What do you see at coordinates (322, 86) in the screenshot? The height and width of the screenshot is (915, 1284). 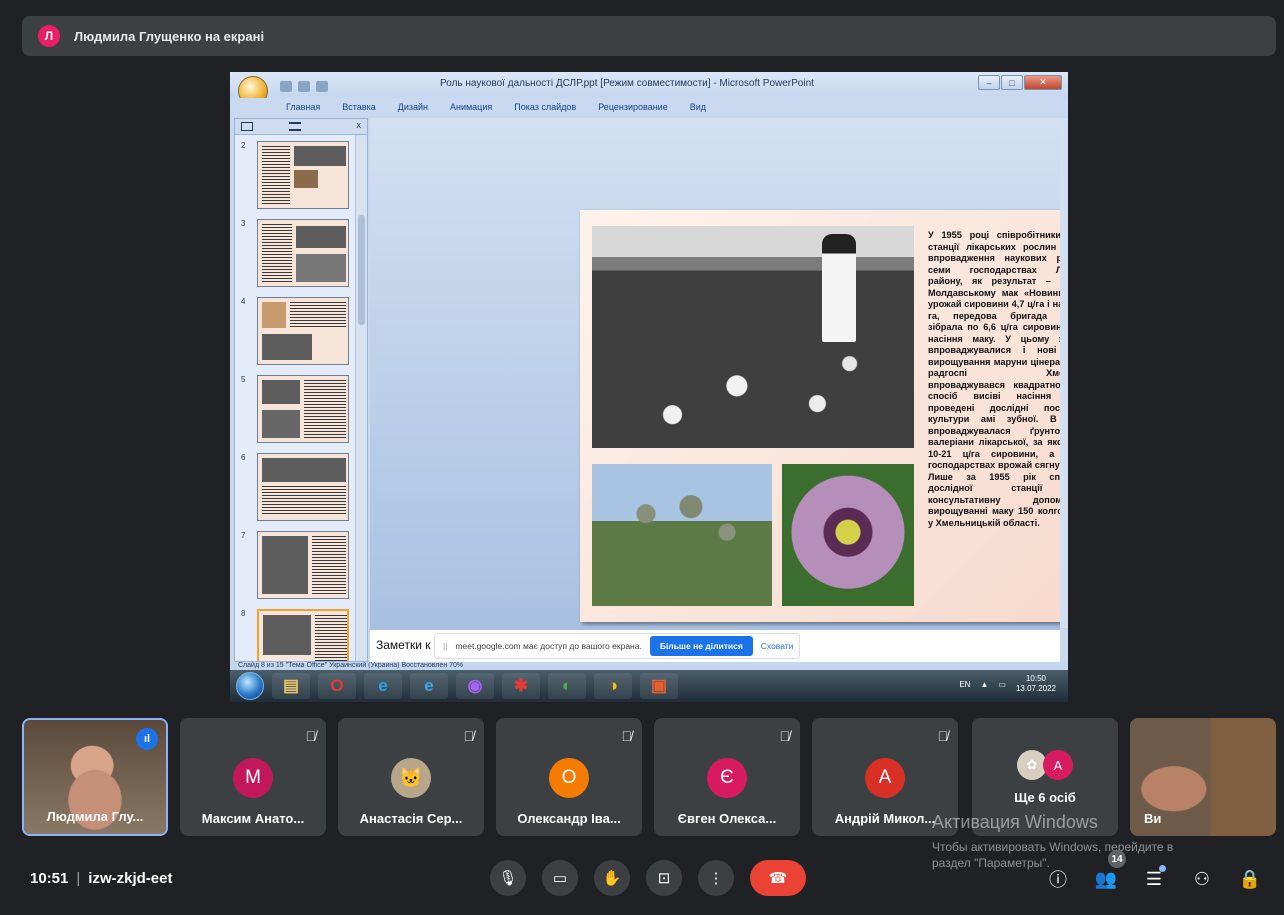 I see `redo-icon` at bounding box center [322, 86].